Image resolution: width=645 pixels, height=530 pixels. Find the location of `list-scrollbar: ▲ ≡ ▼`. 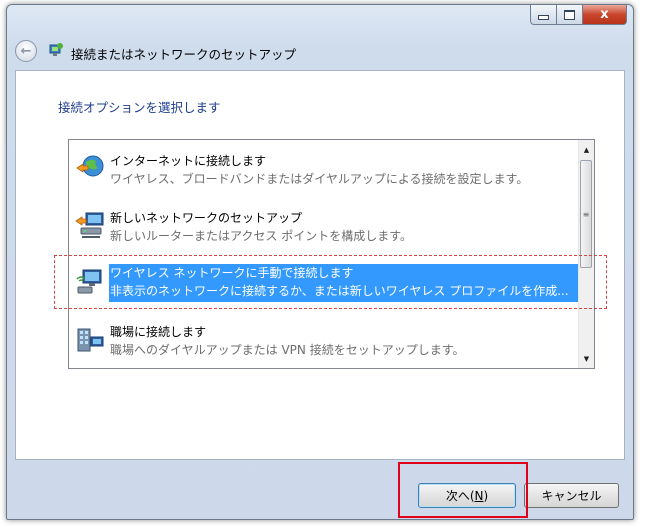

list-scrollbar: ▲ ≡ ▼ is located at coordinates (586, 254).